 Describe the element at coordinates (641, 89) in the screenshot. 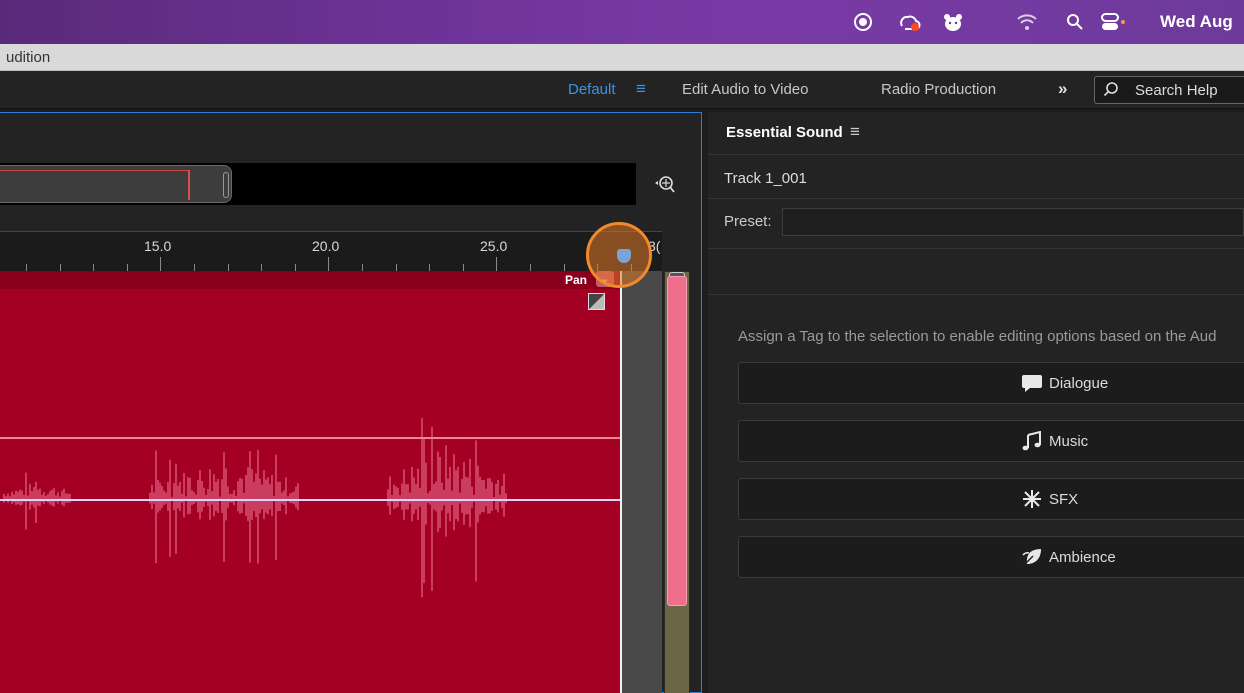

I see `workspace-menu-icon: ≡` at that location.